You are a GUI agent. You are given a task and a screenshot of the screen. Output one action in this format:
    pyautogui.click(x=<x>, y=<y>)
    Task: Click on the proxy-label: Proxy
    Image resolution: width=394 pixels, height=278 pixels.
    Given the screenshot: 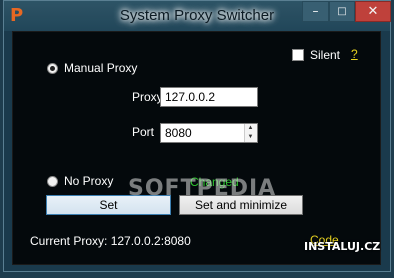 What is the action you would take?
    pyautogui.click(x=147, y=97)
    